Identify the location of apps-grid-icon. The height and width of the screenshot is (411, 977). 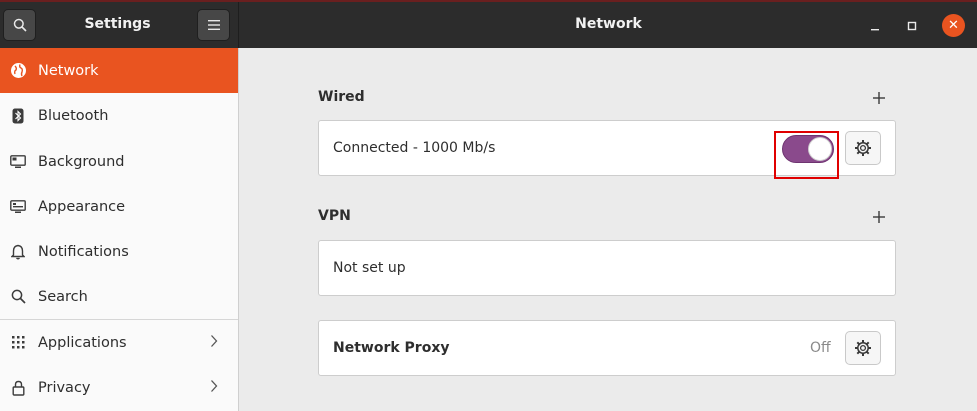
(18, 343).